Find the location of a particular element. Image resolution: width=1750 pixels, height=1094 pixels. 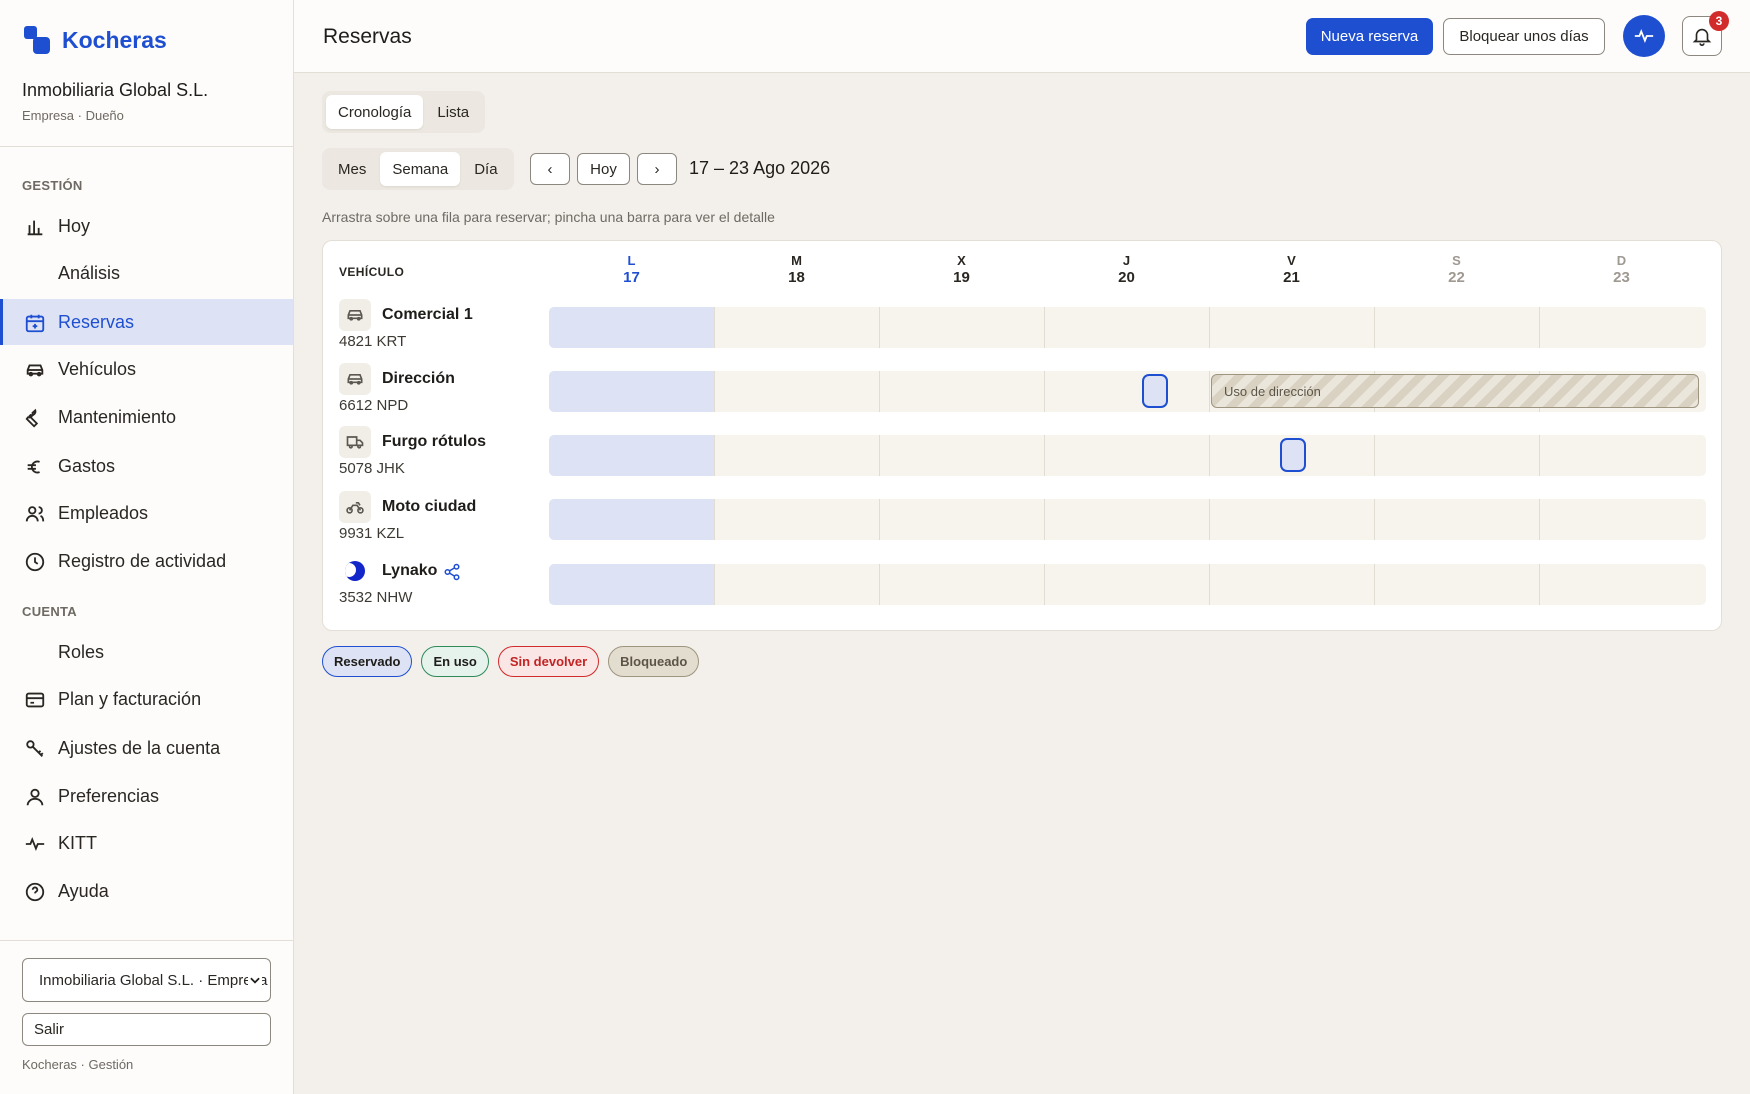

pulse-icon is located at coordinates (1644, 36).